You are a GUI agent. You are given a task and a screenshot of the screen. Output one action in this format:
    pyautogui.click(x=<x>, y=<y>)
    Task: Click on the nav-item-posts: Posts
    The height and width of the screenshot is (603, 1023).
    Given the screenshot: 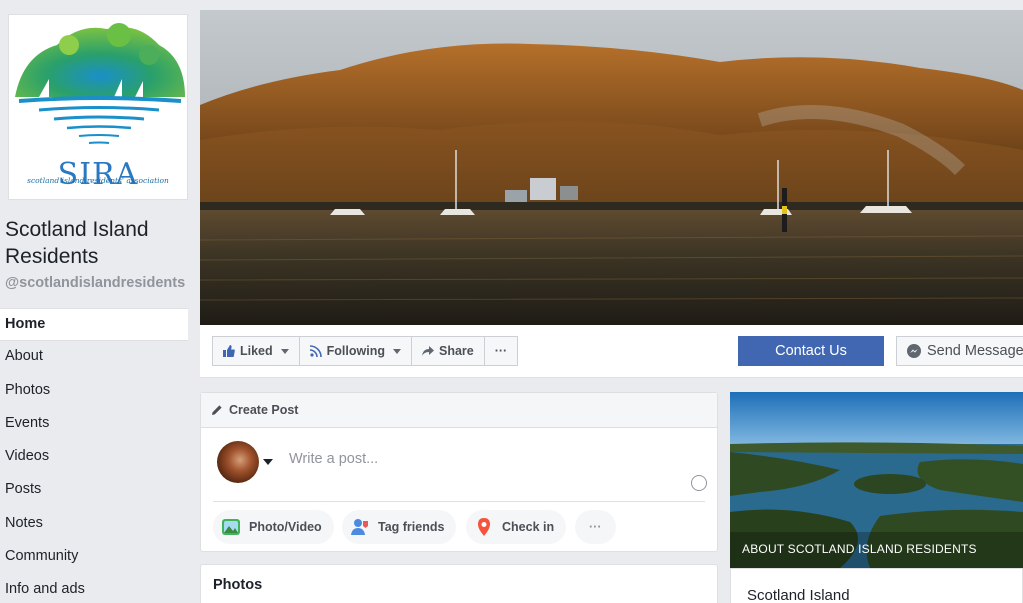 What is the action you would take?
    pyautogui.click(x=94, y=490)
    